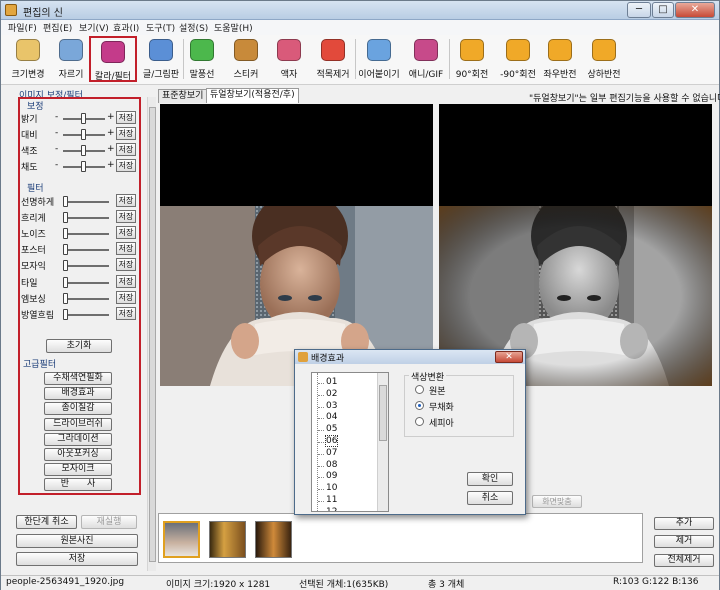 The height and width of the screenshot is (590, 720). What do you see at coordinates (684, 560) in the screenshot?
I see `remove-all-button: 전체제거` at bounding box center [684, 560].